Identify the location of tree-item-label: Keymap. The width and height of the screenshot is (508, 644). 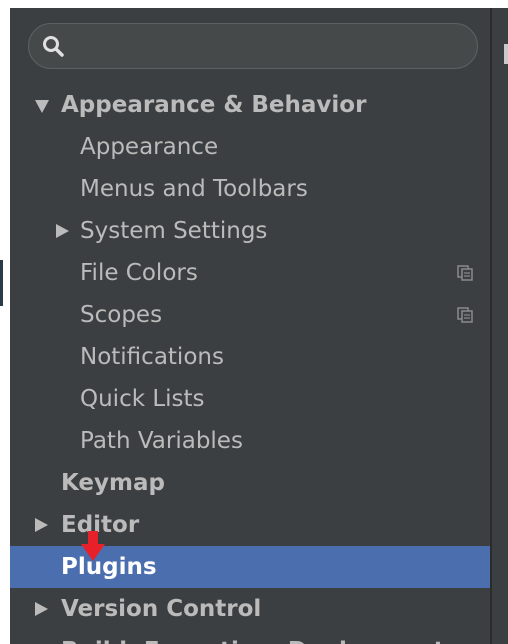
(113, 483).